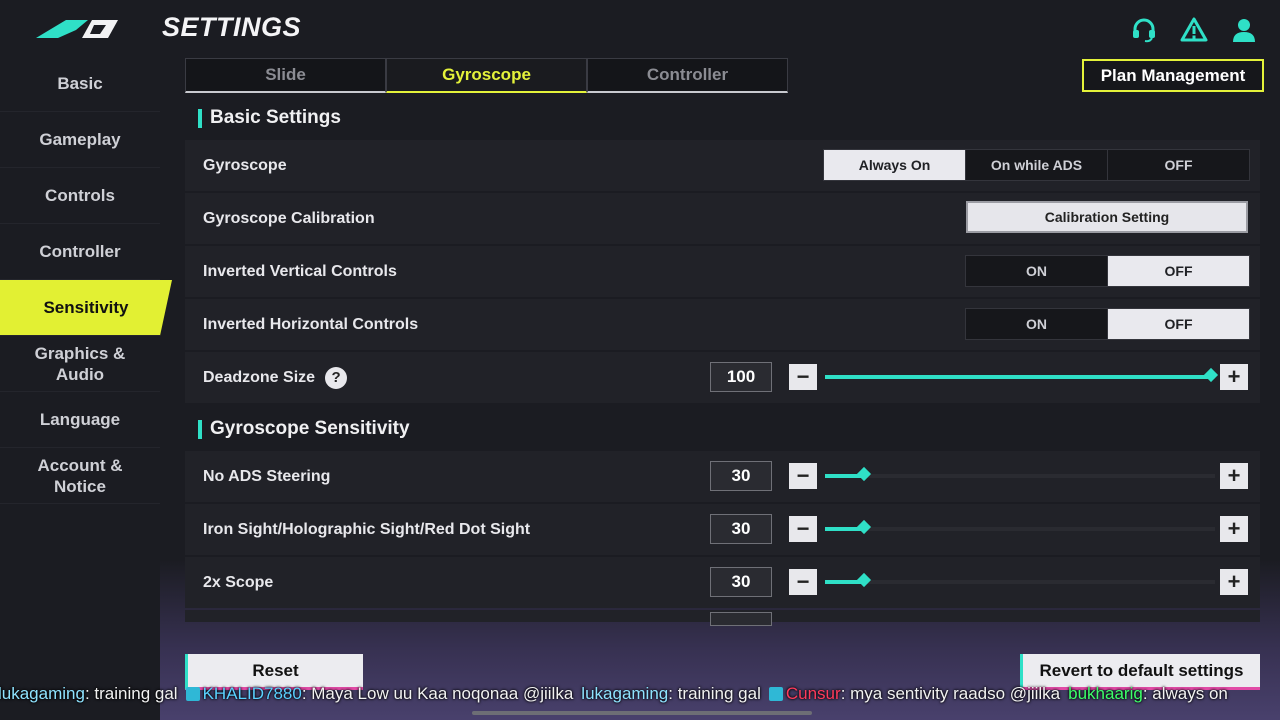 Image resolution: width=1280 pixels, height=720 pixels. I want to click on chat-text: : Maya Low uu Kaa noqonaa @jiilka, so click(437, 693).